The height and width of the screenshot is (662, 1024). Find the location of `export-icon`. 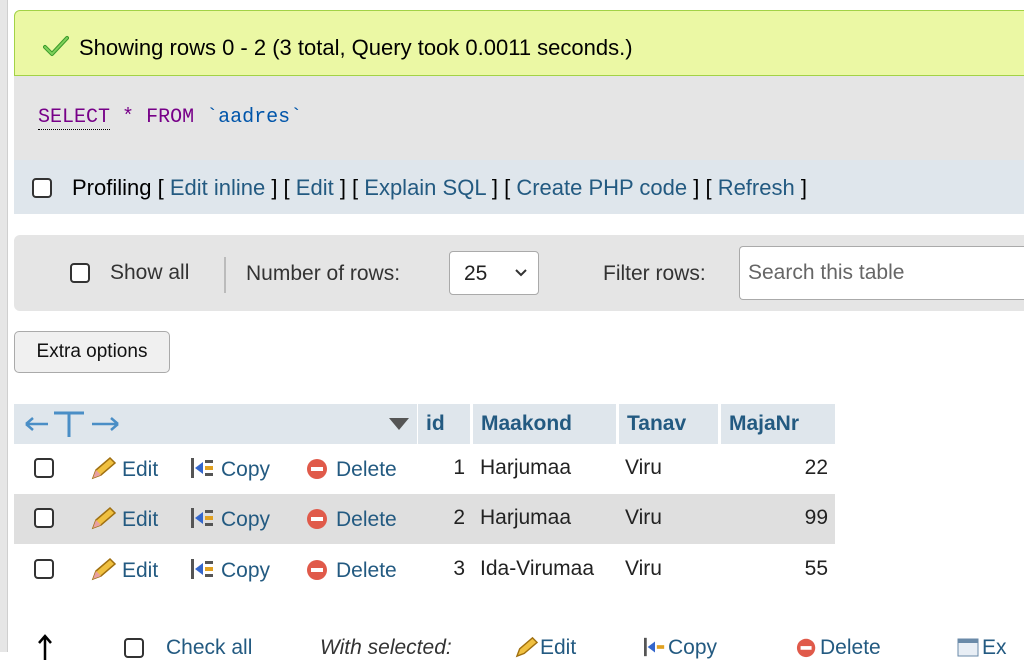

export-icon is located at coordinates (968, 647).